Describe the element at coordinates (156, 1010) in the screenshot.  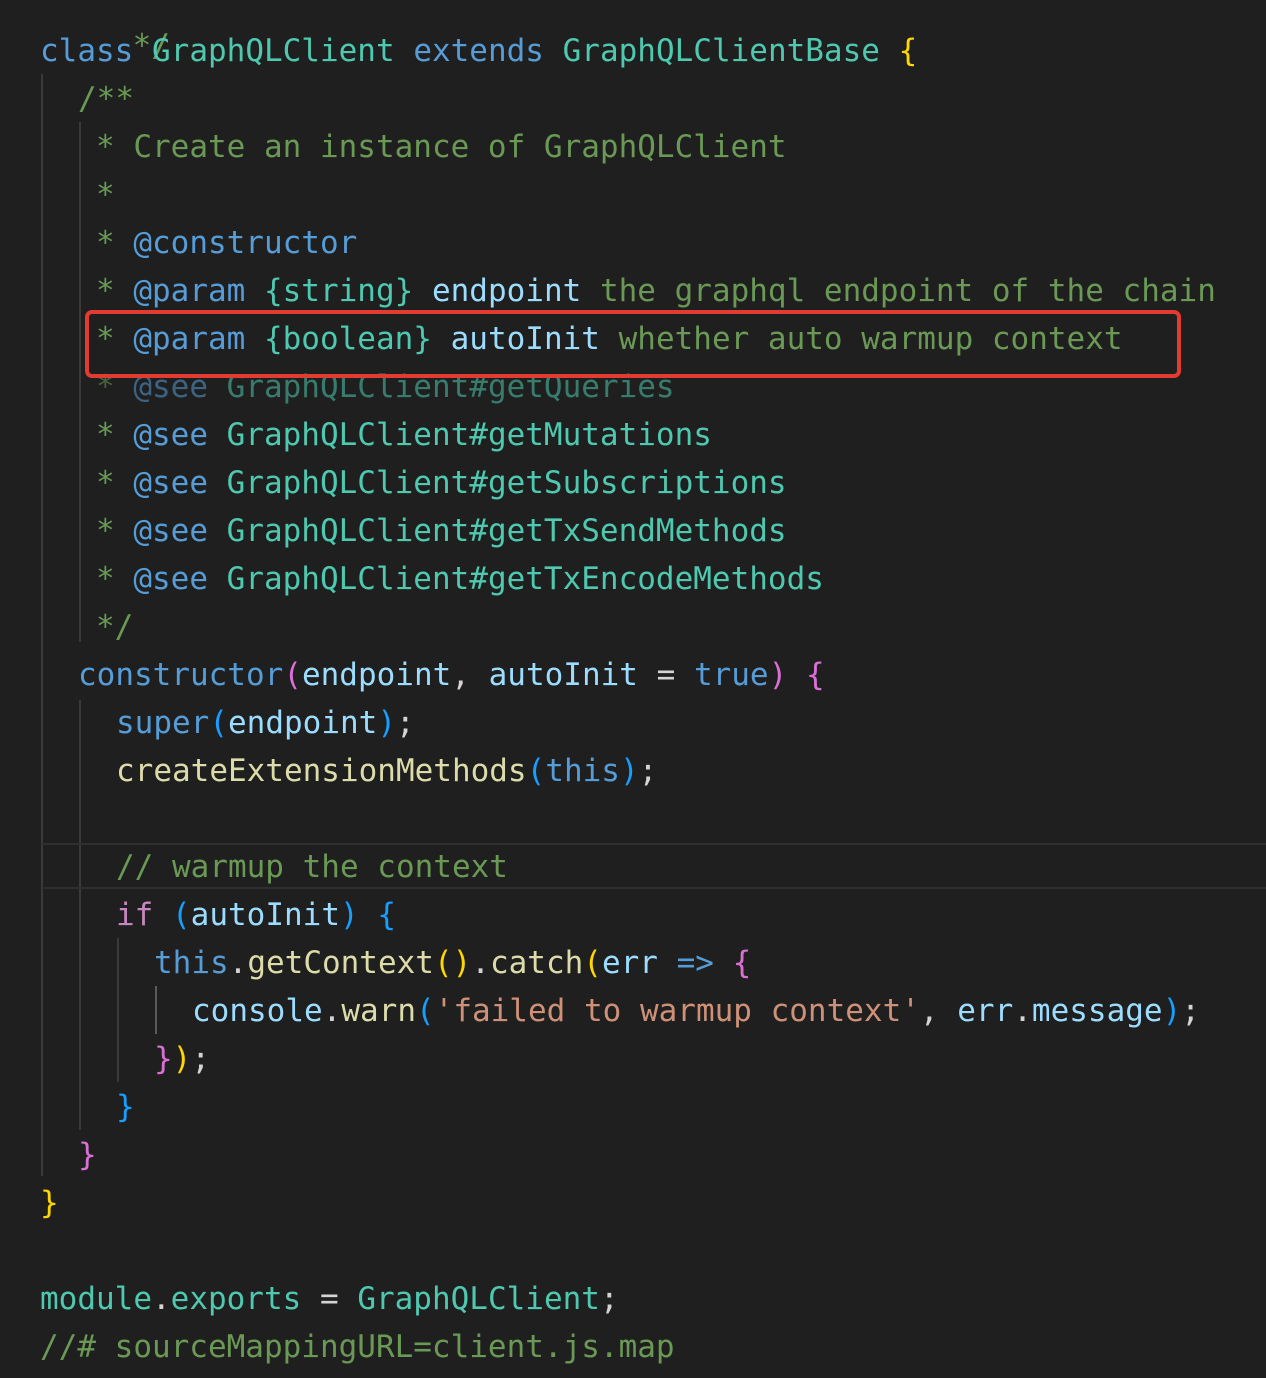
I see `indent-guide-catch` at that location.